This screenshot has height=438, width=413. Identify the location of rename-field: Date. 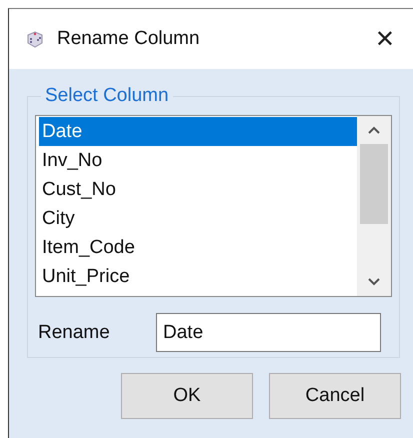
(268, 332).